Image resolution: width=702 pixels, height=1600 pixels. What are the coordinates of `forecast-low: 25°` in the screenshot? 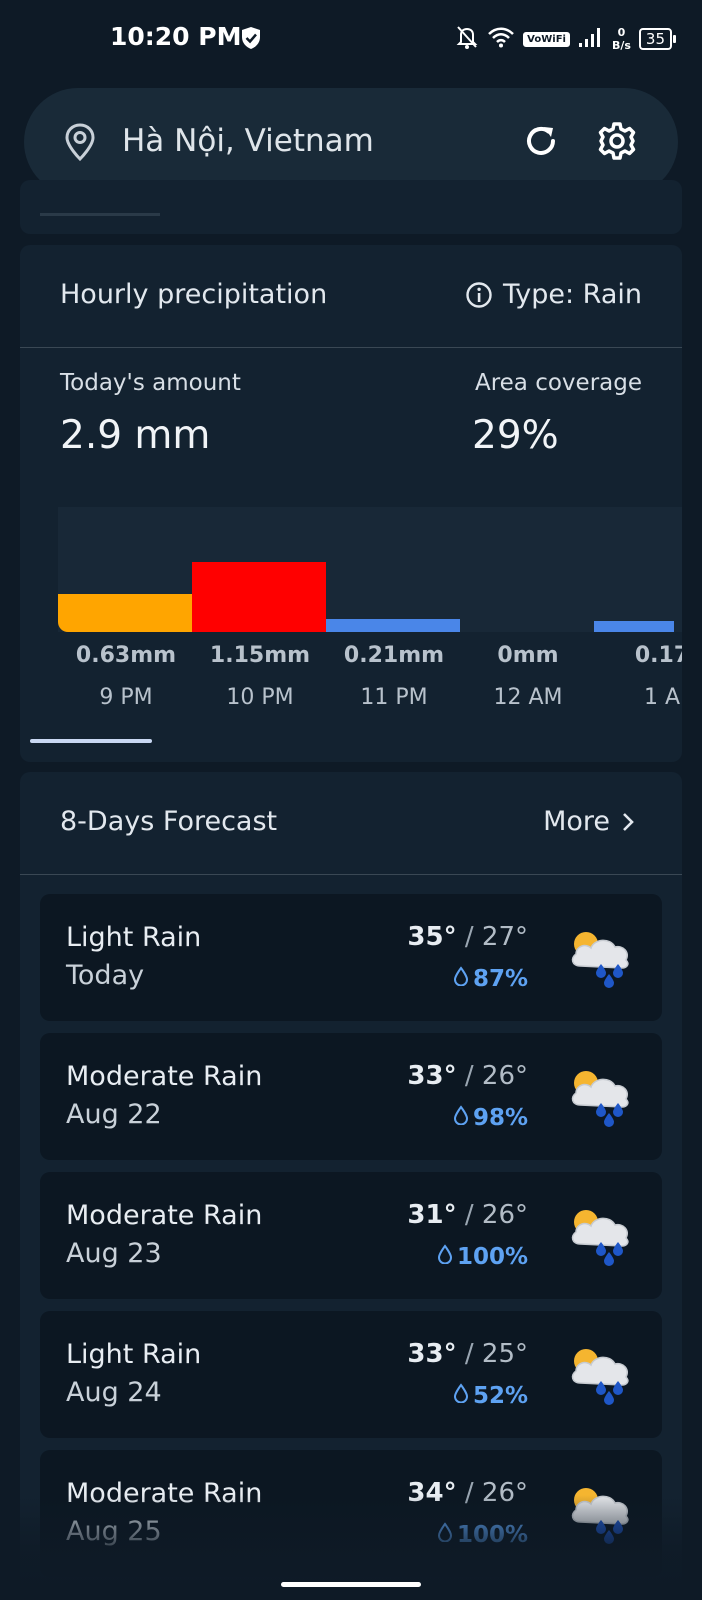 It's located at (504, 1354).